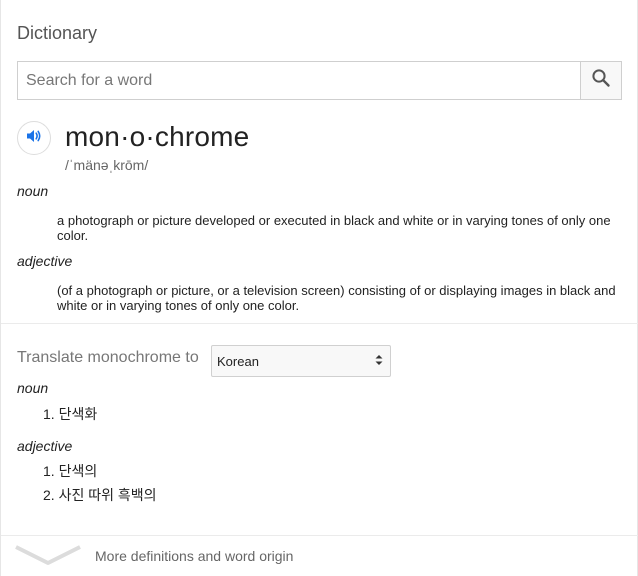  What do you see at coordinates (45, 446) in the screenshot?
I see `translation-pos-adjective: adjective` at bounding box center [45, 446].